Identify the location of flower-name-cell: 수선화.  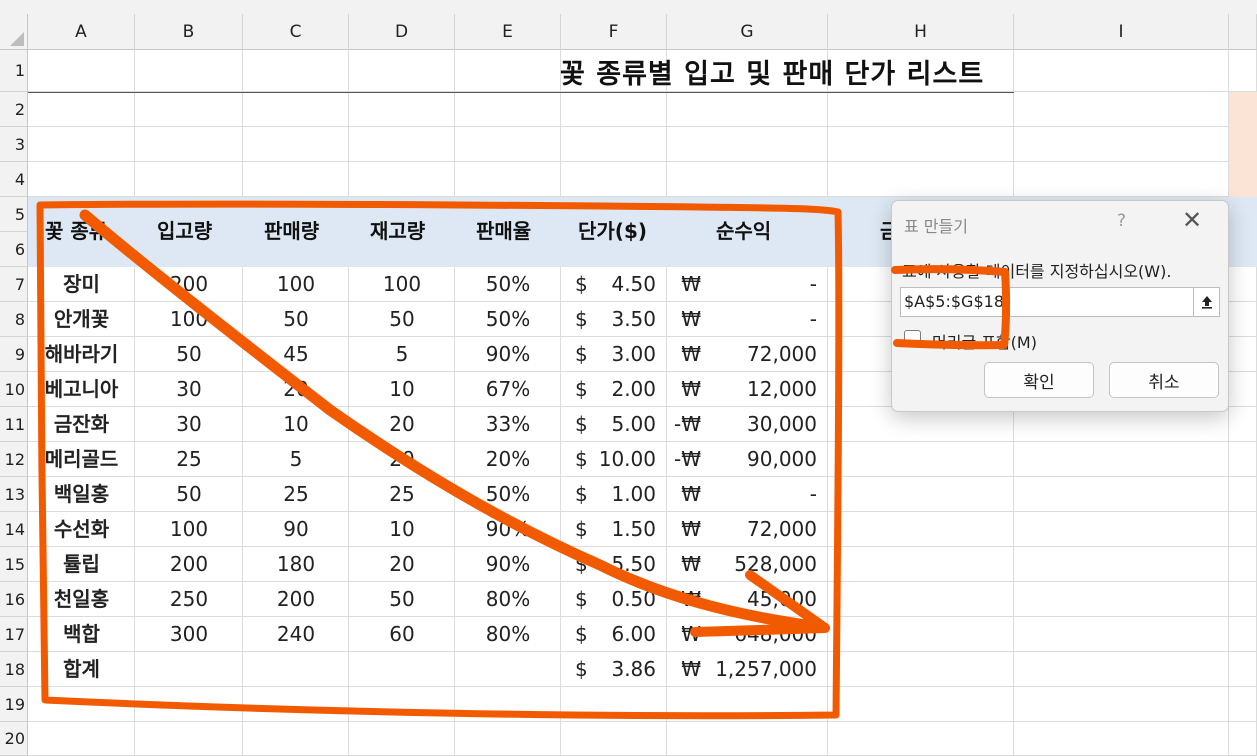
(81, 529).